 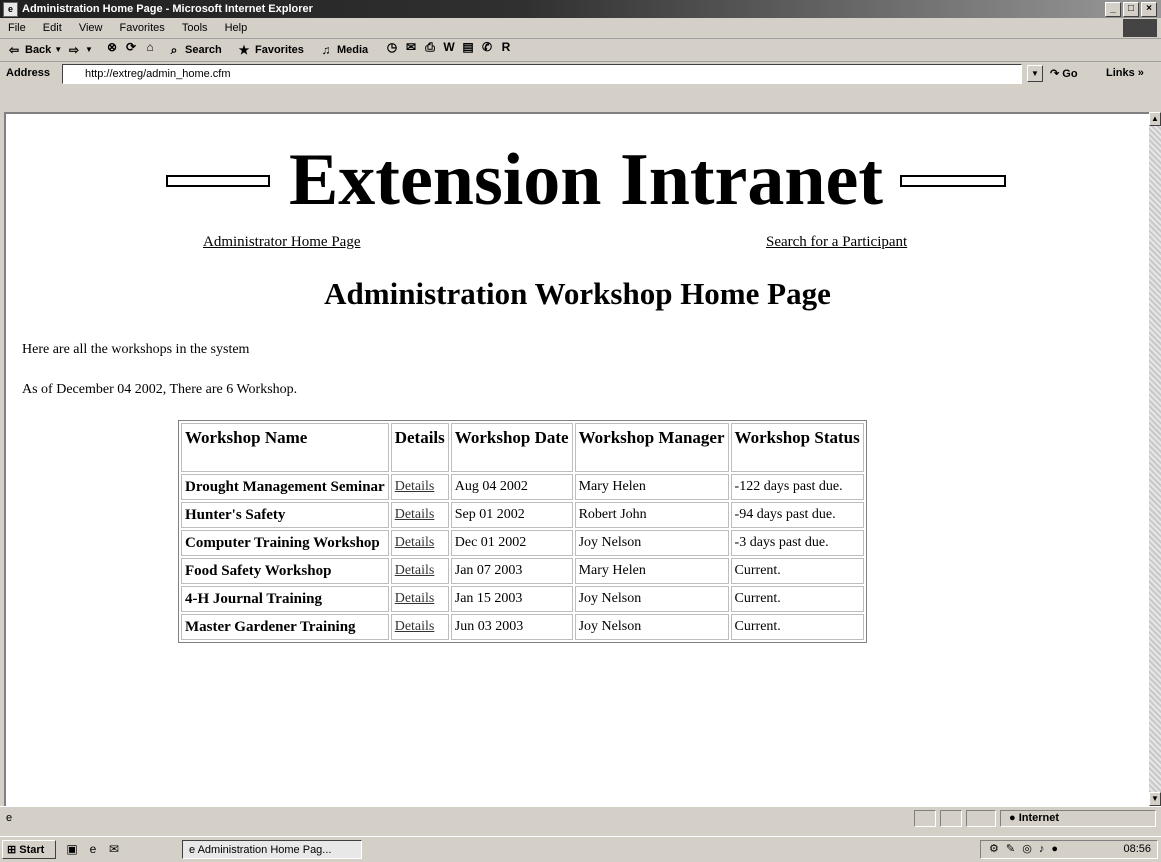 What do you see at coordinates (326, 50) in the screenshot?
I see `media-icon: ♫` at bounding box center [326, 50].